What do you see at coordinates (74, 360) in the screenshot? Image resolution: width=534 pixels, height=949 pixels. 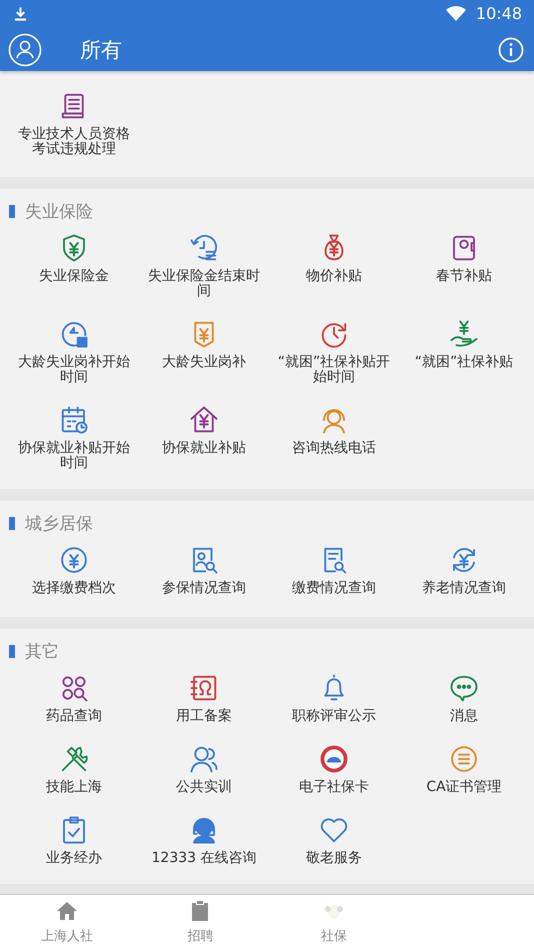 I see `service-item: 大龄失业岗补开始时间` at bounding box center [74, 360].